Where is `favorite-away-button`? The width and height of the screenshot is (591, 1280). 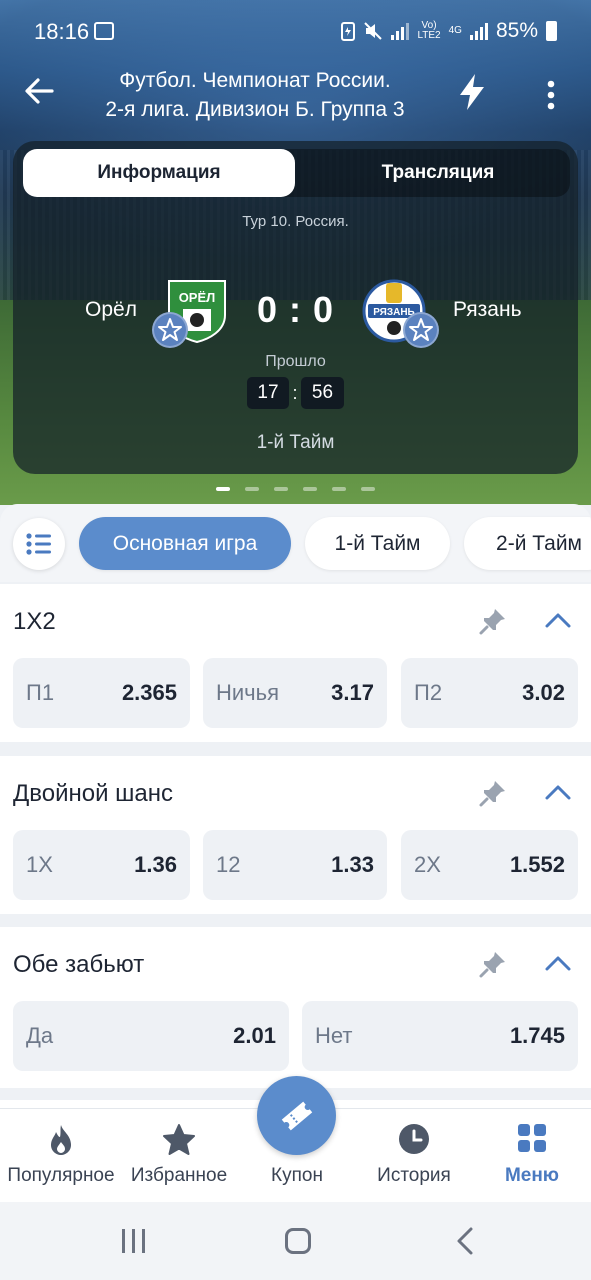
favorite-away-button is located at coordinates (421, 330).